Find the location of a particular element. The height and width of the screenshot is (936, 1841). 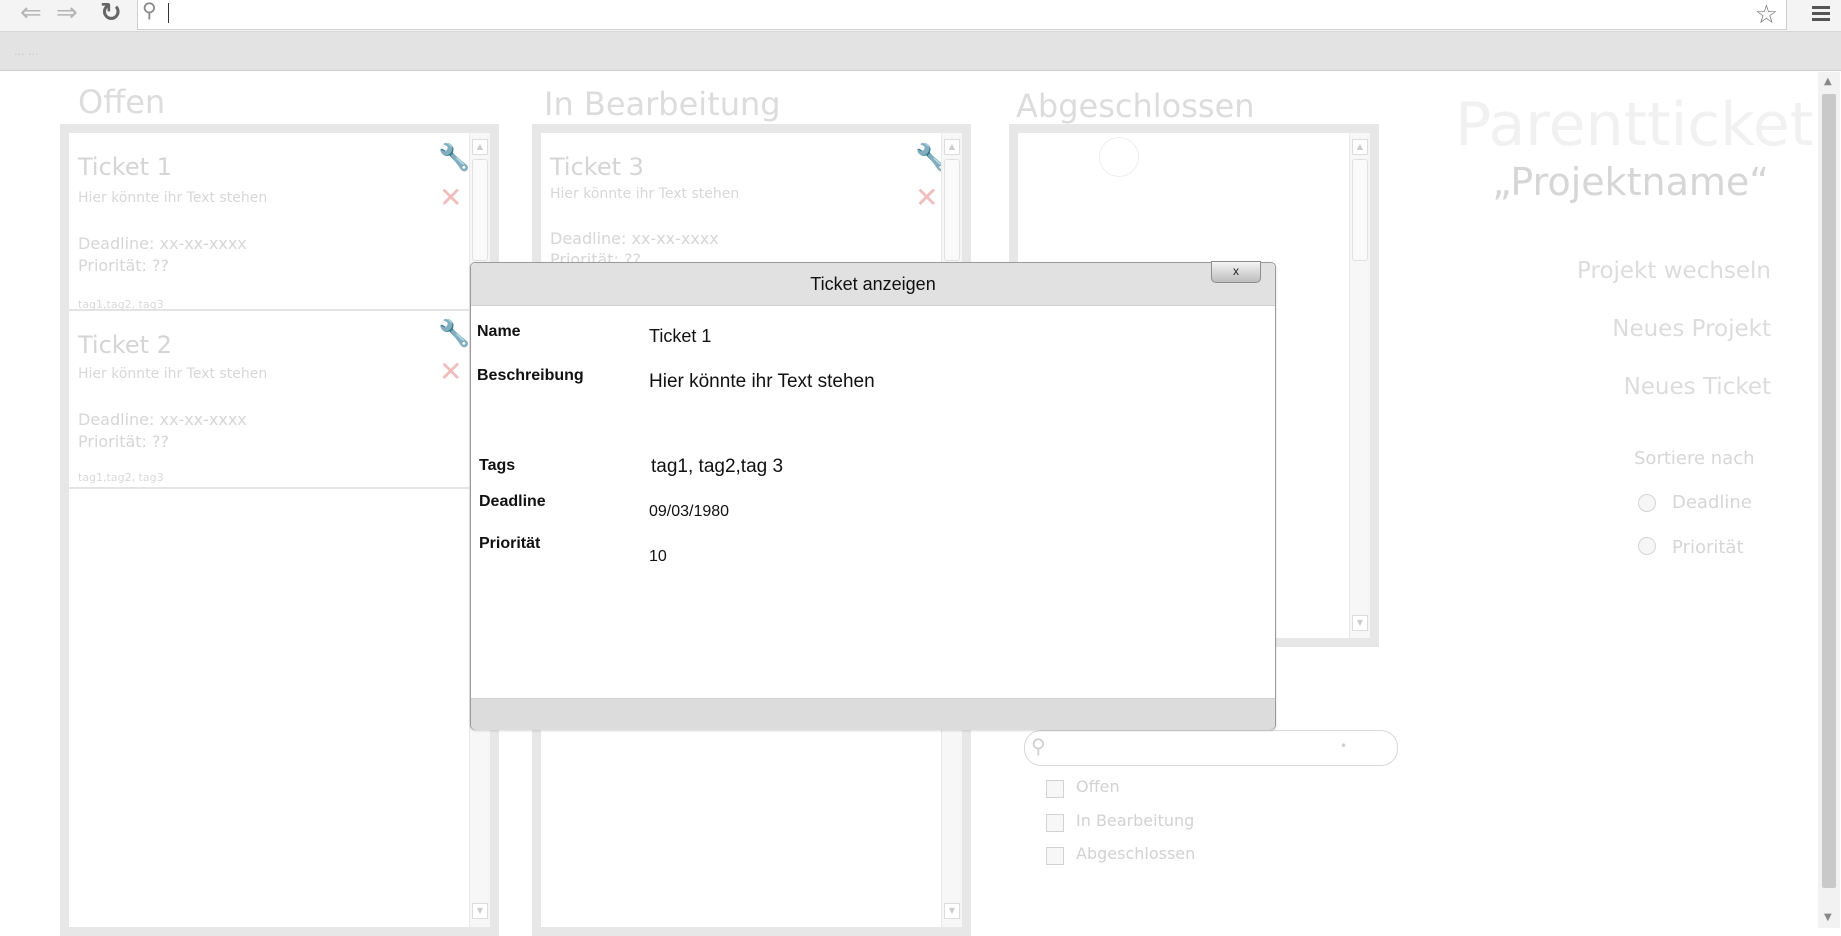

field-label-tags: Tags is located at coordinates (497, 465).